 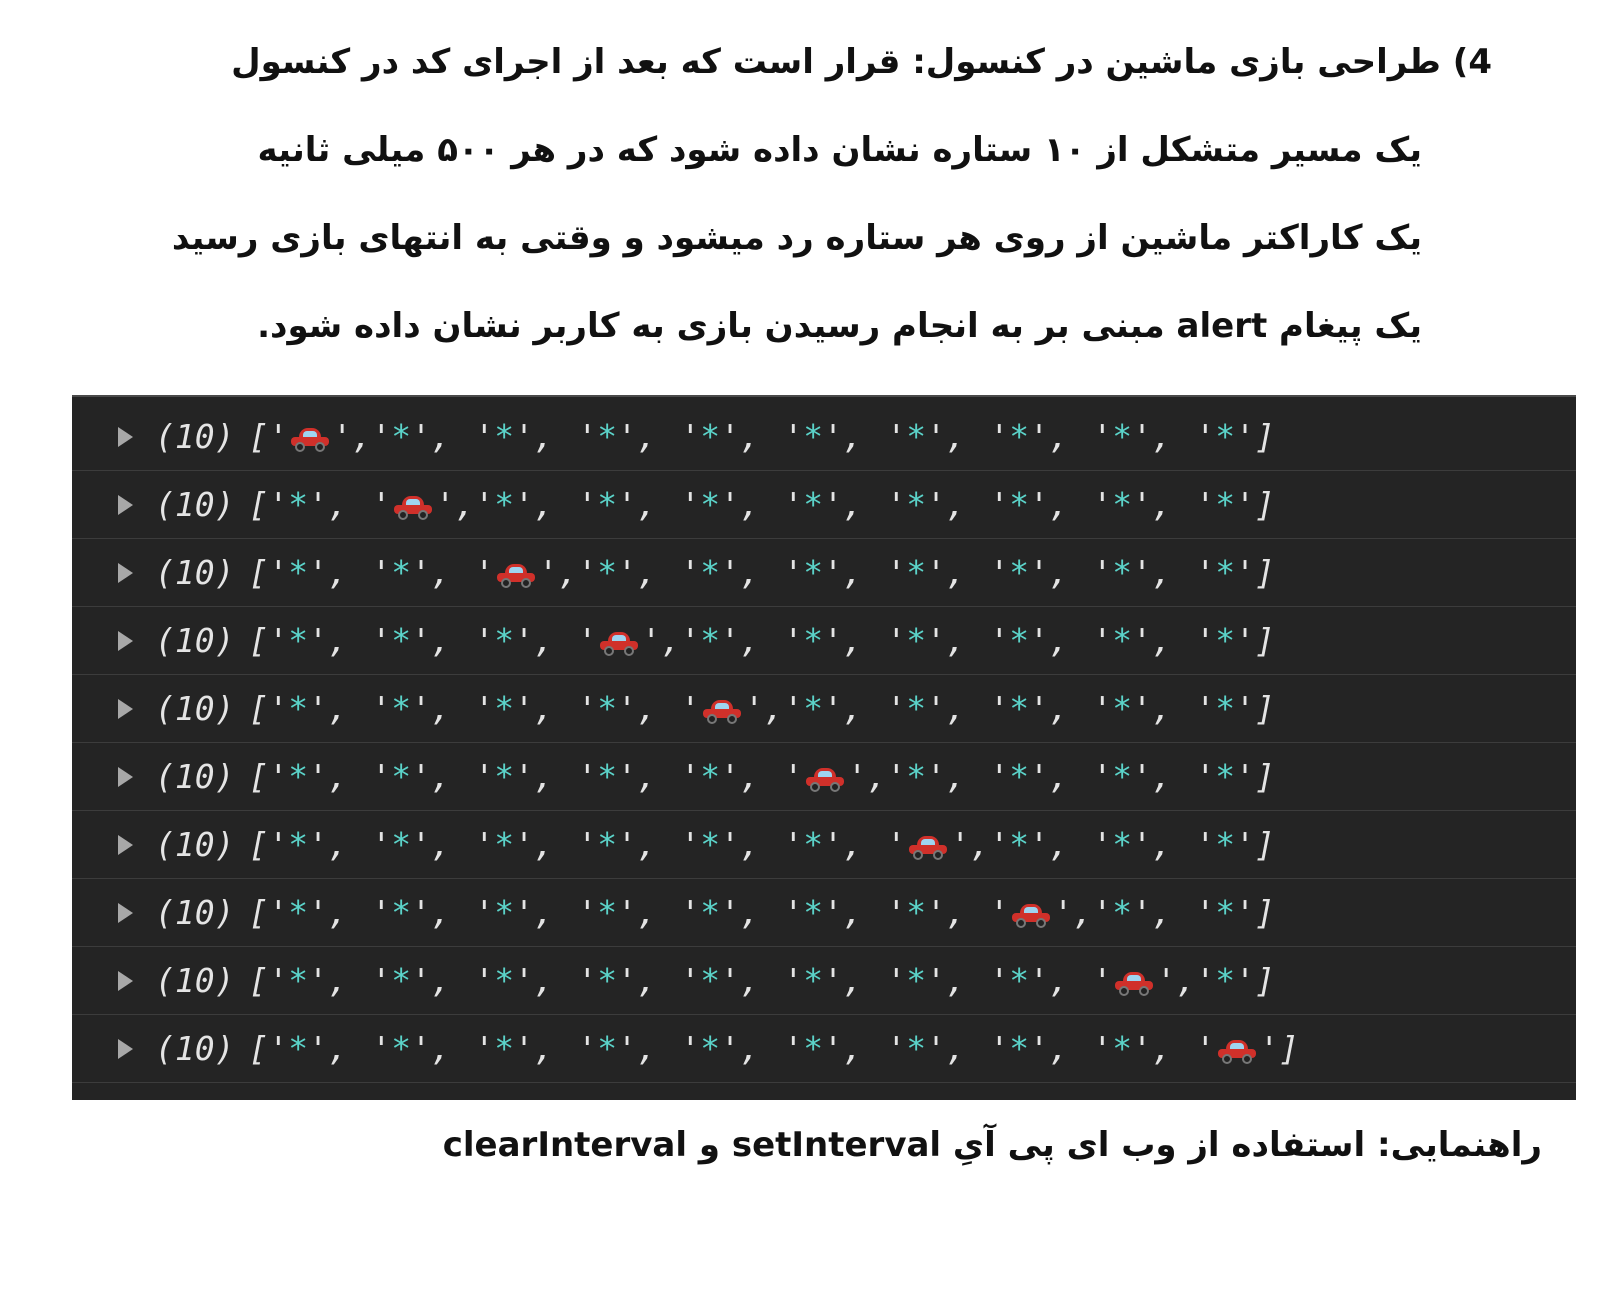 What do you see at coordinates (1264, 708) in the screenshot?
I see `close-bracket: ]` at bounding box center [1264, 708].